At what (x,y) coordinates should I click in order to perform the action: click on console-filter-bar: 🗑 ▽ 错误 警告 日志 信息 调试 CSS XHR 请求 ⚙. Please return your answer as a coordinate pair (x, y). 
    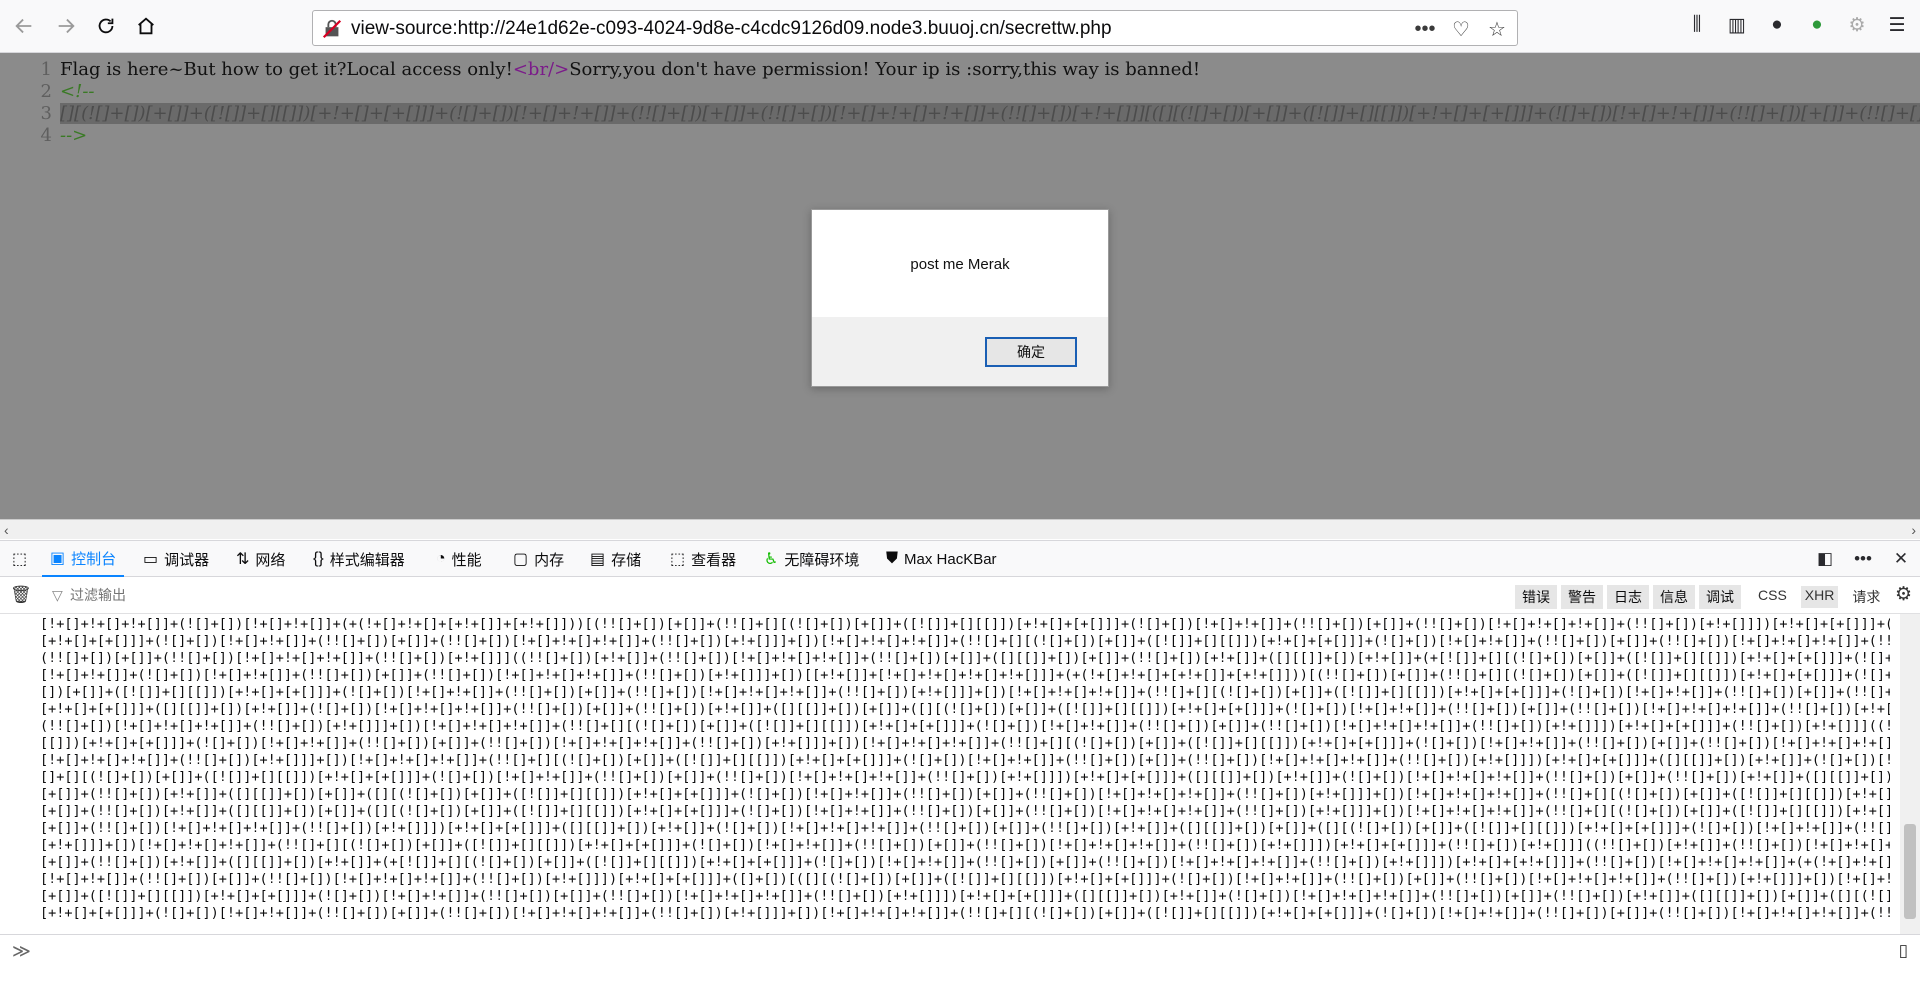
    Looking at the image, I should click on (960, 595).